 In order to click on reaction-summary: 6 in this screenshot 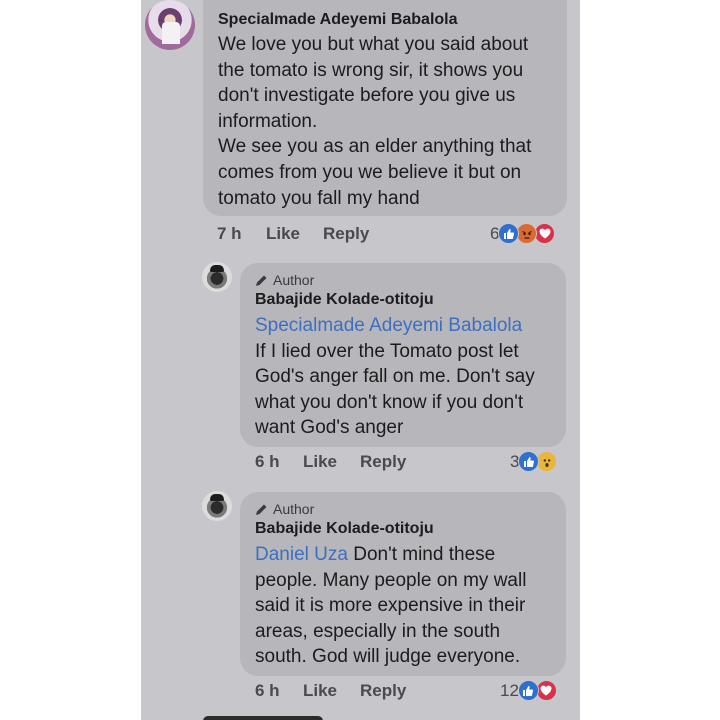, I will do `click(523, 233)`.